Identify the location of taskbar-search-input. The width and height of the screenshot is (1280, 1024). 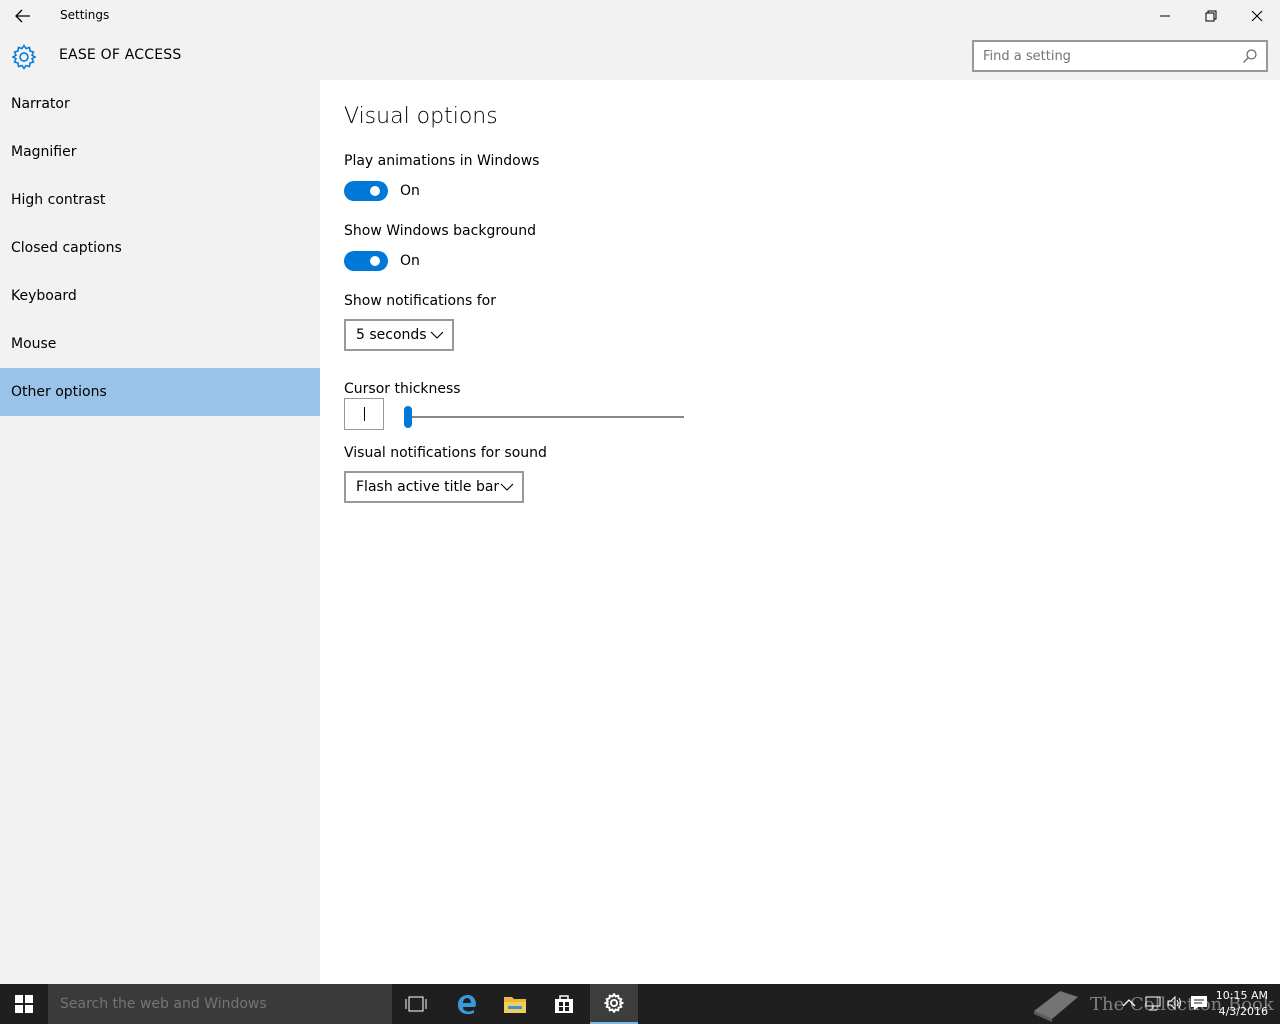
(220, 1004).